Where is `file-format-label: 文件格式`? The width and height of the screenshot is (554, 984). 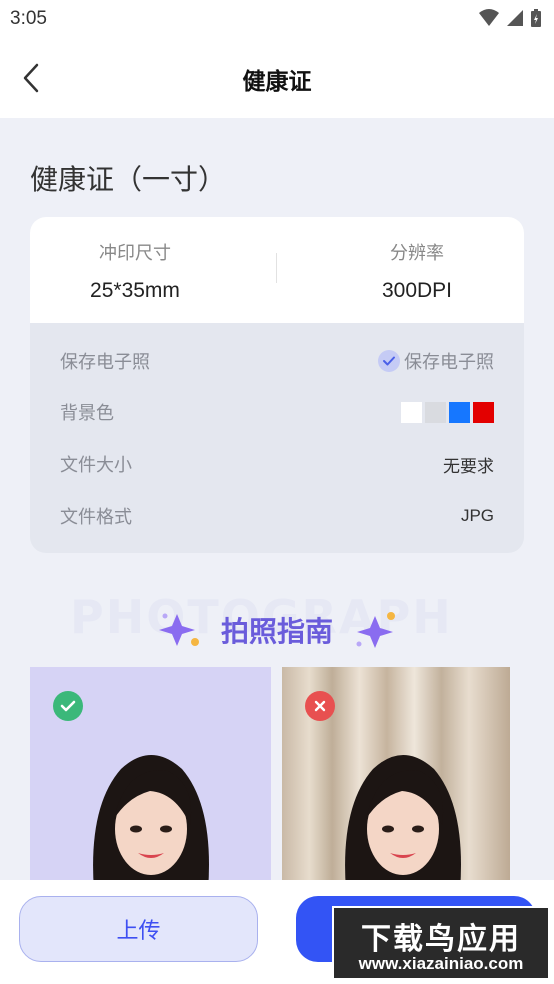
file-format-label: 文件格式 is located at coordinates (96, 517).